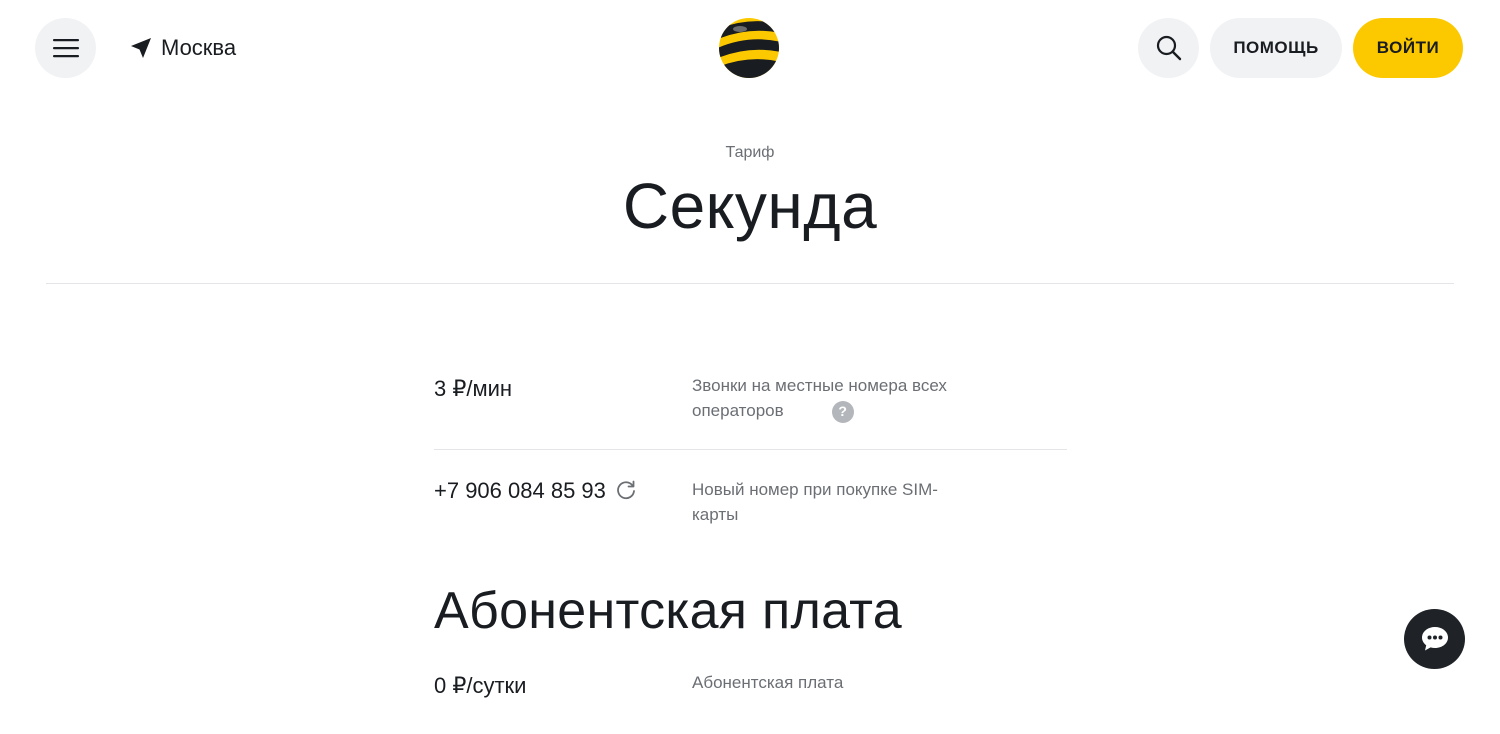  I want to click on subscription-description: Абонентская плата, so click(768, 682).